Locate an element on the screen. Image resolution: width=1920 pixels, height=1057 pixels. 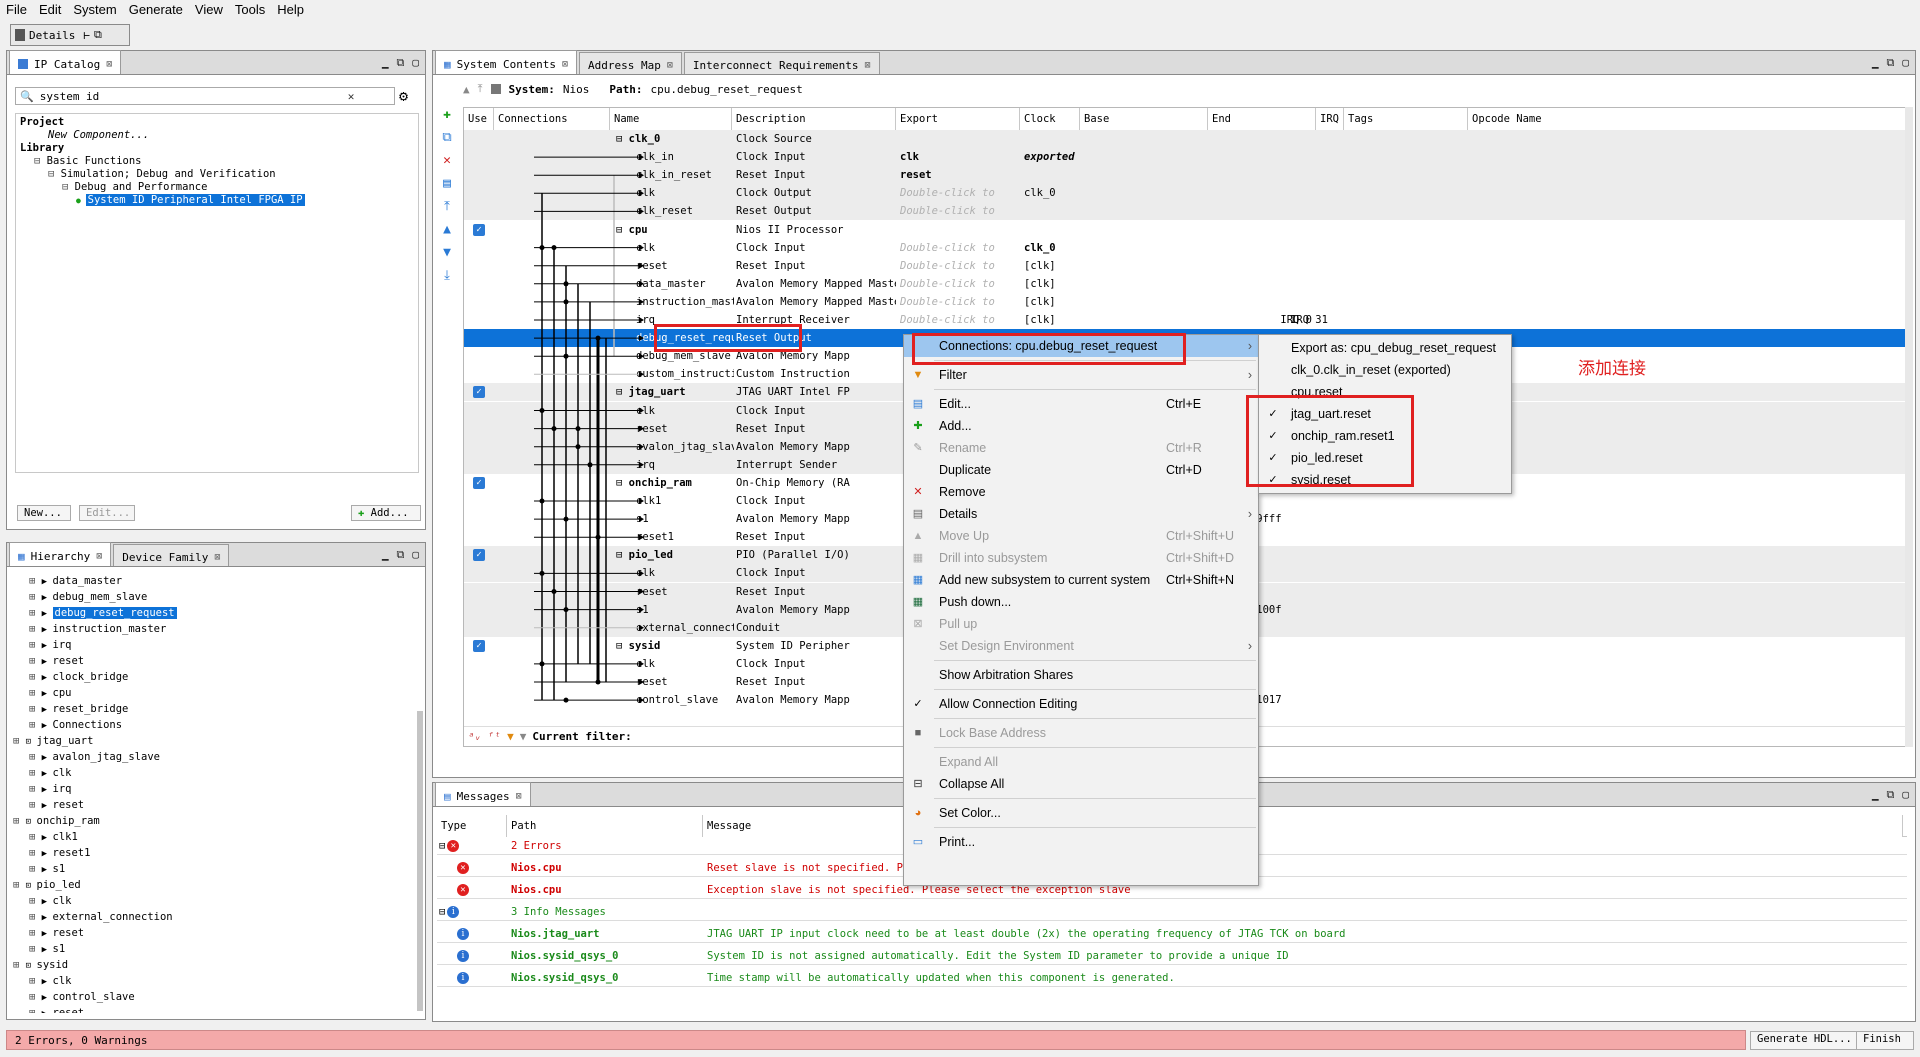
add-component-icon: ✚ is located at coordinates (447, 114).